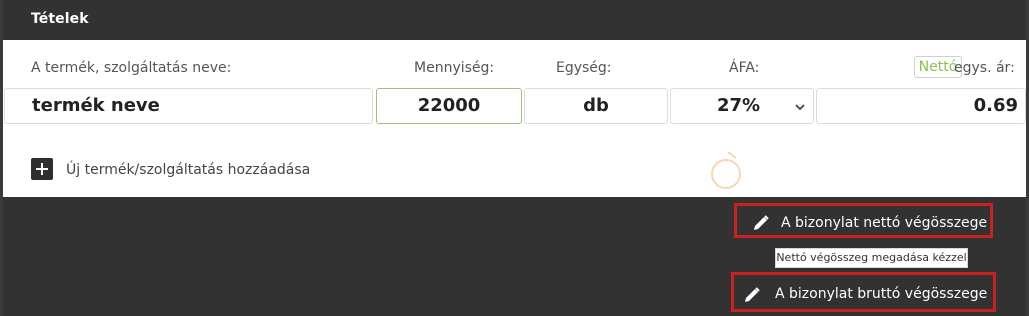 The image size is (1029, 316). What do you see at coordinates (726, 170) in the screenshot?
I see `watermark-mark` at bounding box center [726, 170].